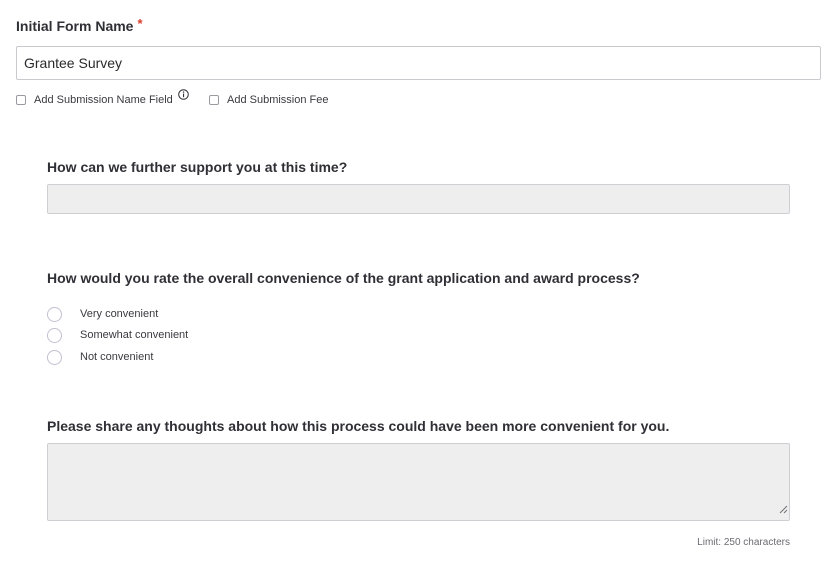 The image size is (833, 575). What do you see at coordinates (418, 63) in the screenshot?
I see `form-name-input` at bounding box center [418, 63].